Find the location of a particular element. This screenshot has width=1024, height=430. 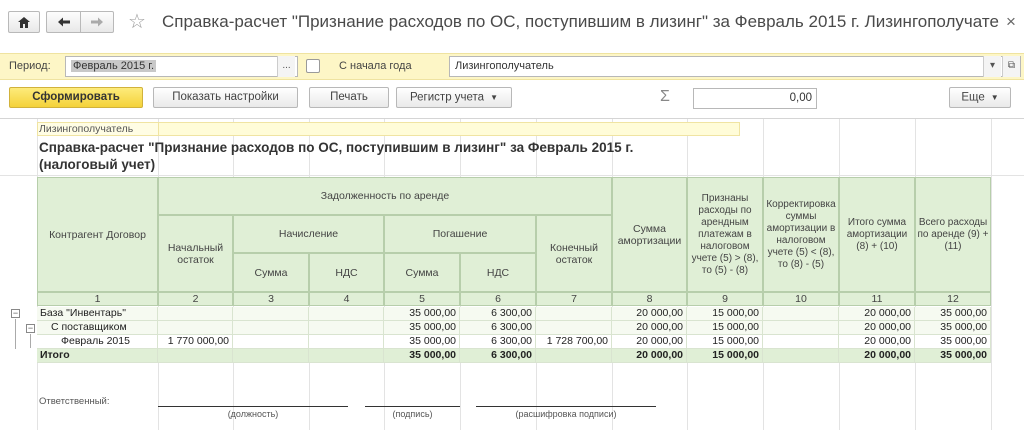

forward-button is located at coordinates (97, 22).